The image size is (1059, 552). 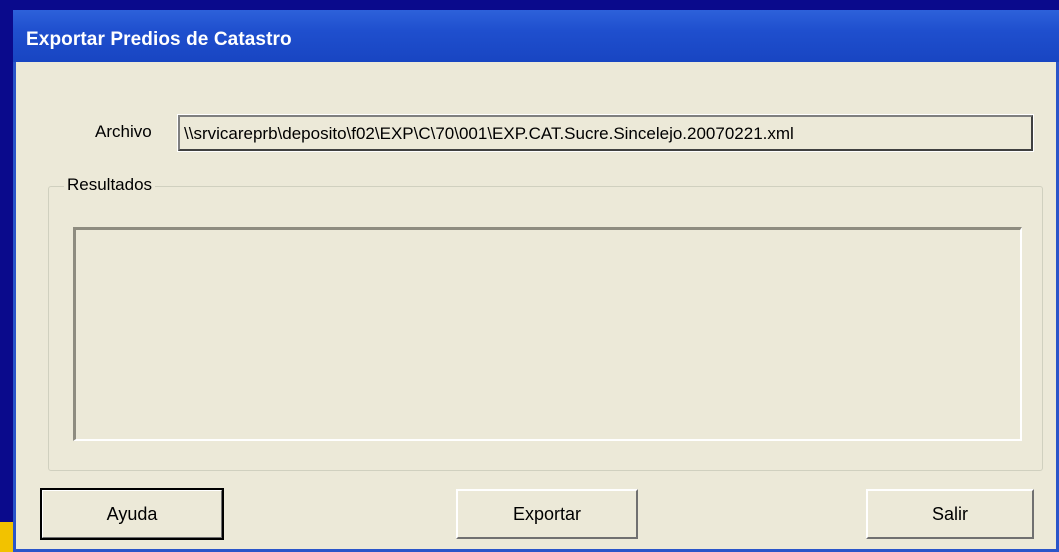 What do you see at coordinates (6, 537) in the screenshot?
I see `desktop-stripe` at bounding box center [6, 537].